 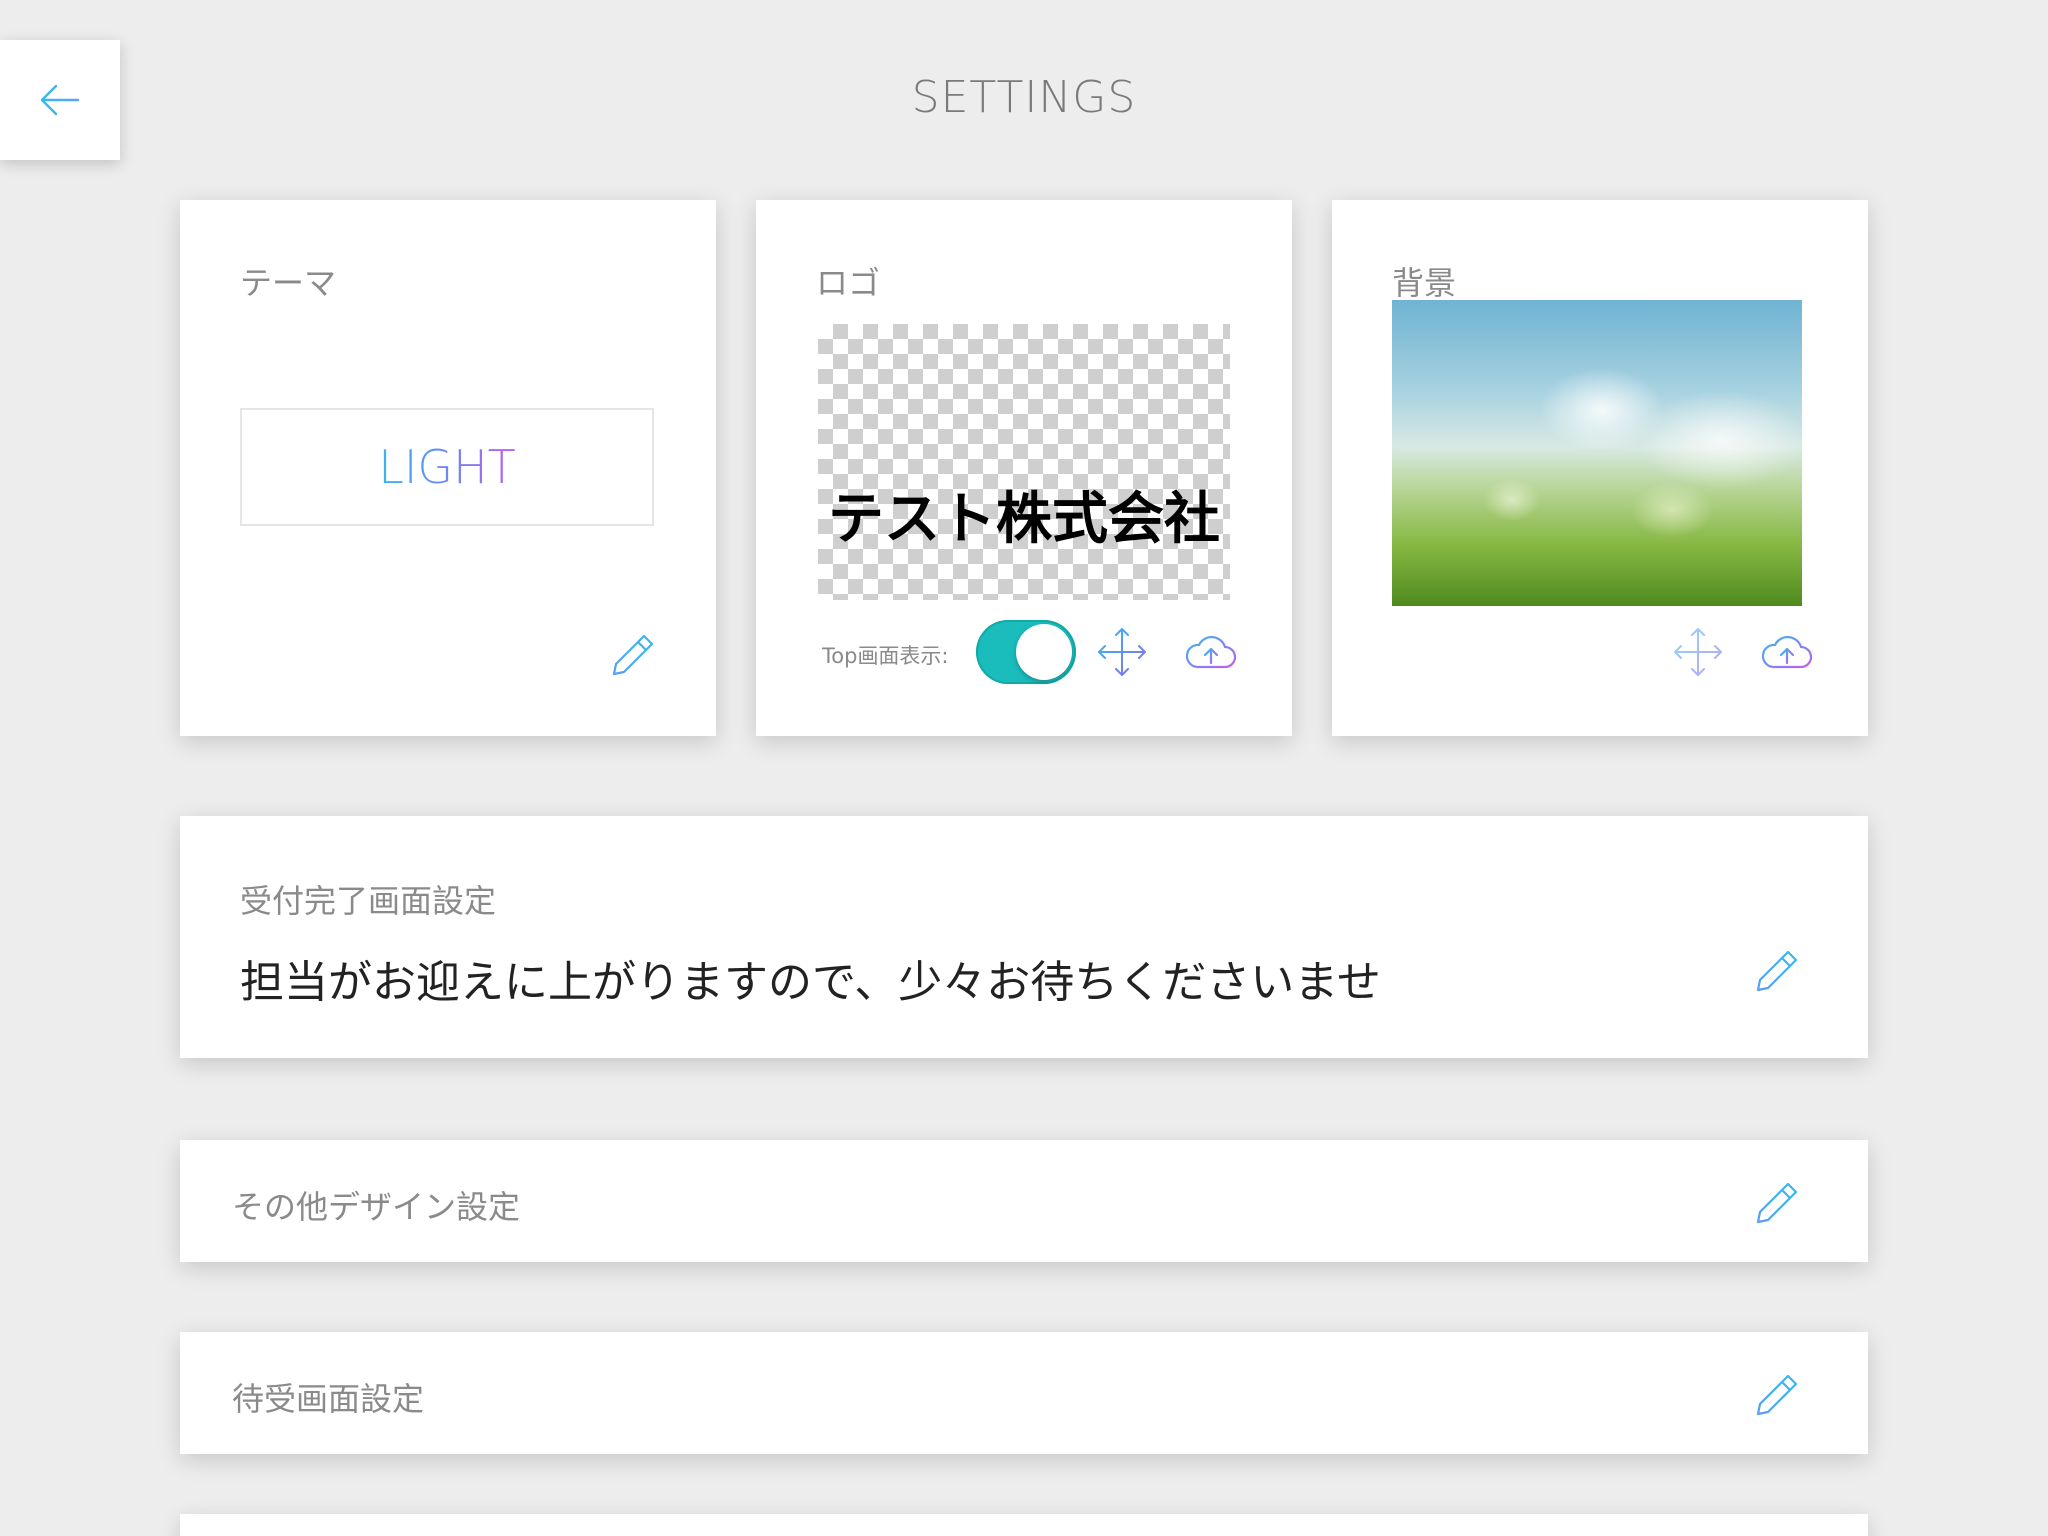 I want to click on theme-value: LIGHT, so click(x=447, y=467).